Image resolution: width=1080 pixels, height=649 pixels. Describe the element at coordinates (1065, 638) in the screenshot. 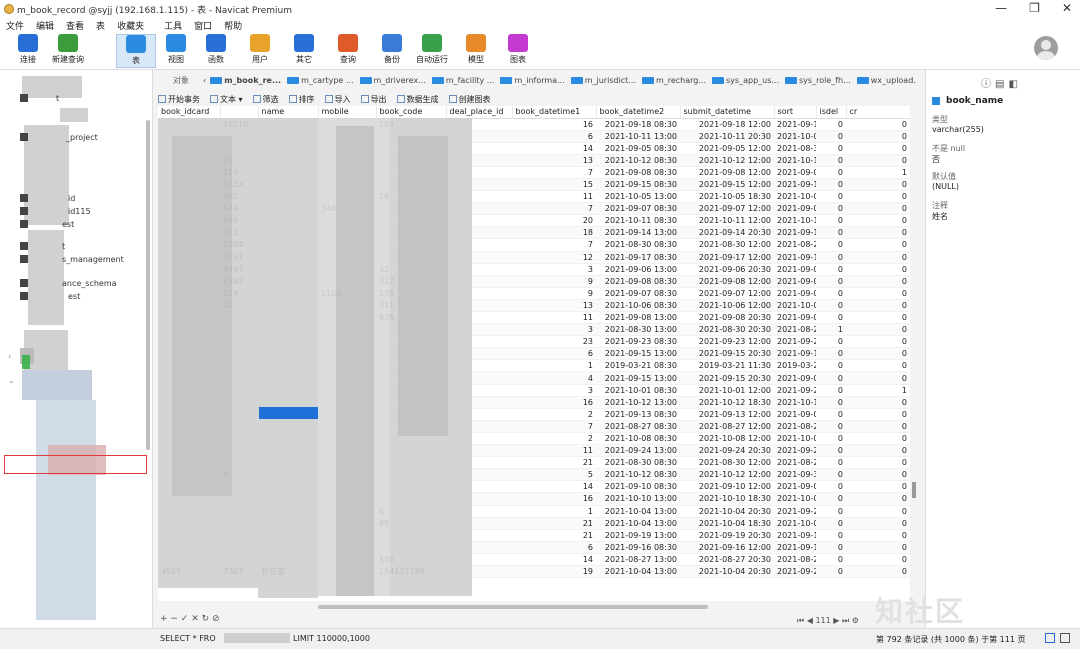

I see `form-view-icon` at that location.